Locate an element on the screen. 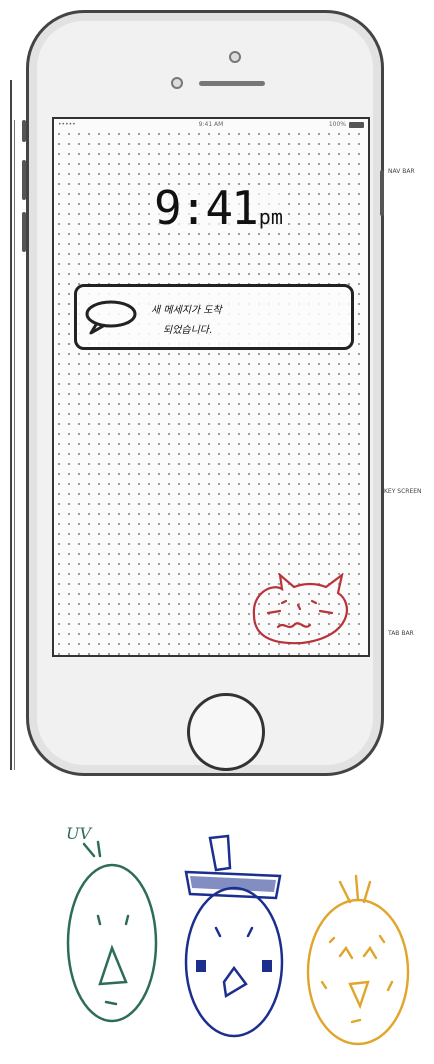 Image resolution: width=434 pixels, height=1064 pixels. power-button is located at coordinates (382, 193).